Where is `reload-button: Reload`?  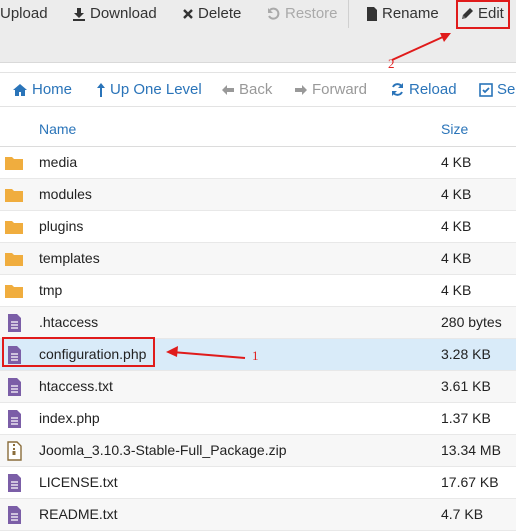 reload-button: Reload is located at coordinates (423, 89).